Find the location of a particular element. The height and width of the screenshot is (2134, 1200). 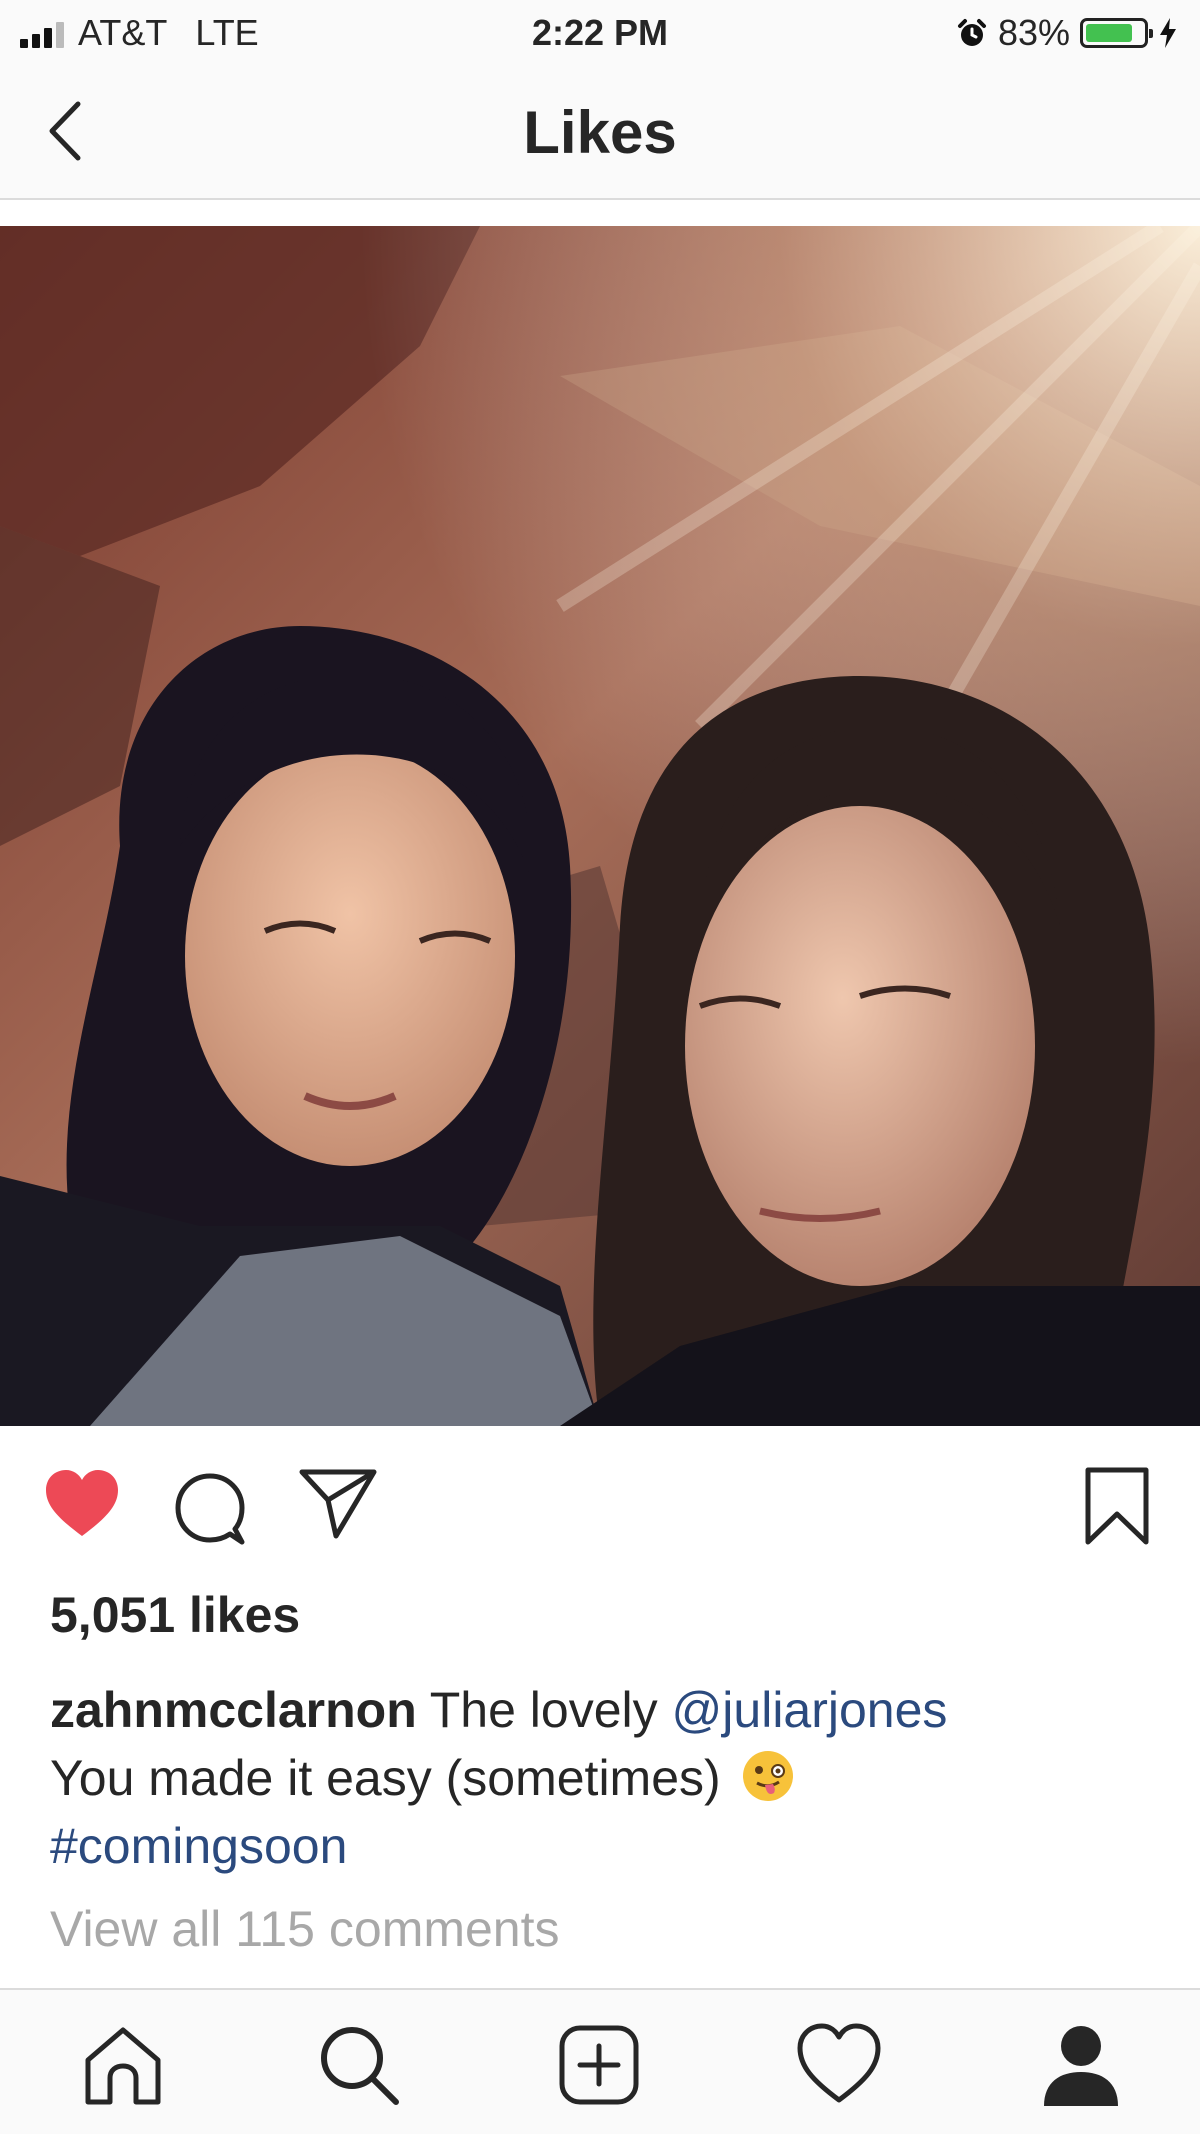

bookmark-icon is located at coordinates (1117, 1506).